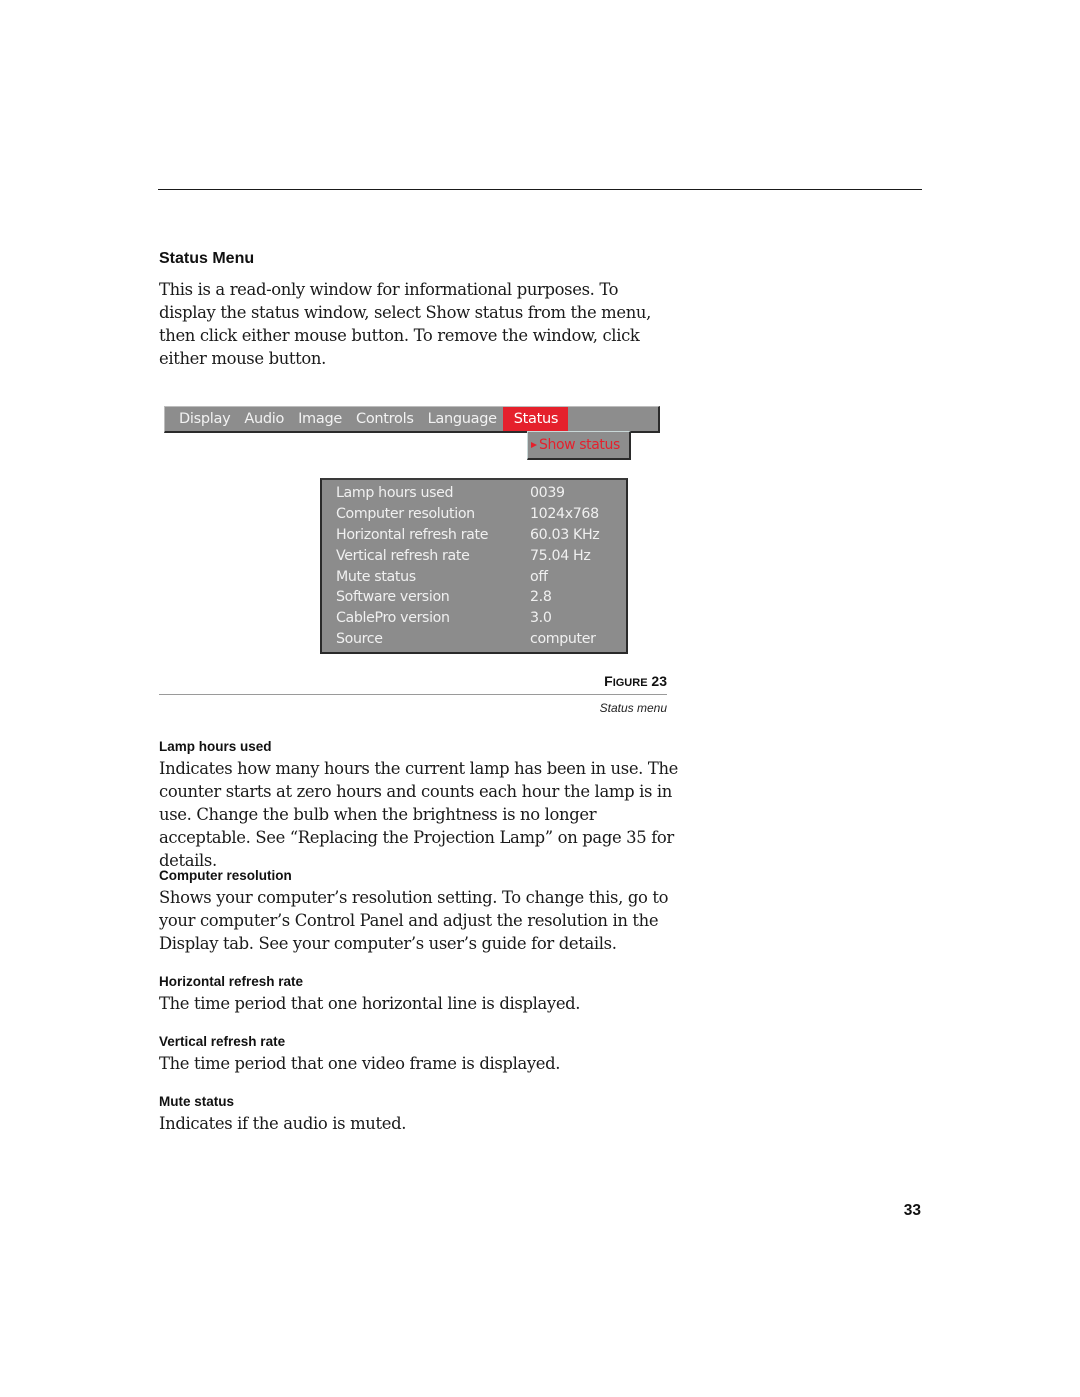  What do you see at coordinates (560, 555) in the screenshot?
I see `status-value: 75.04 Hz` at bounding box center [560, 555].